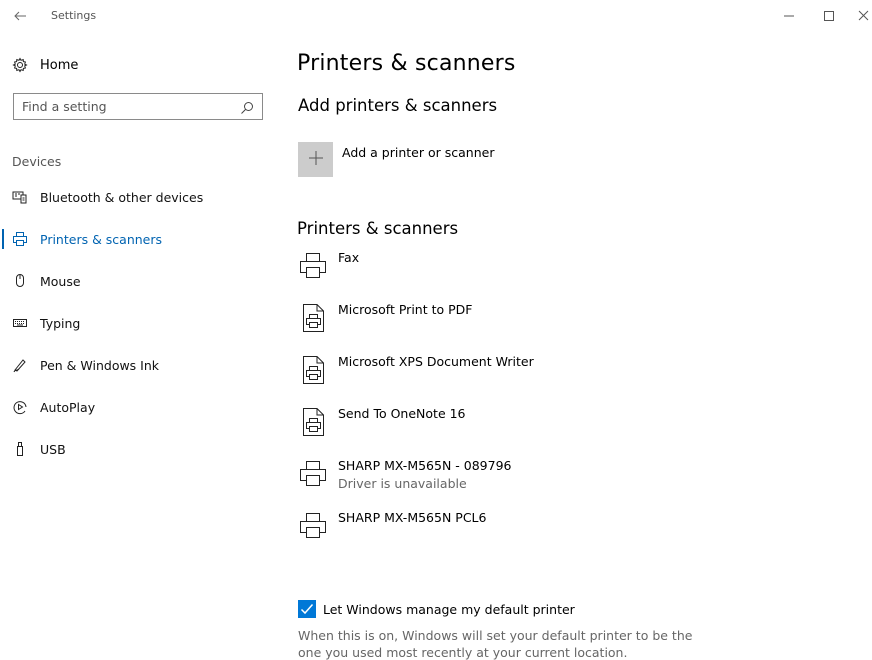 This screenshot has width=872, height=660. I want to click on sidebar-item-label: AutoPlay, so click(68, 407).